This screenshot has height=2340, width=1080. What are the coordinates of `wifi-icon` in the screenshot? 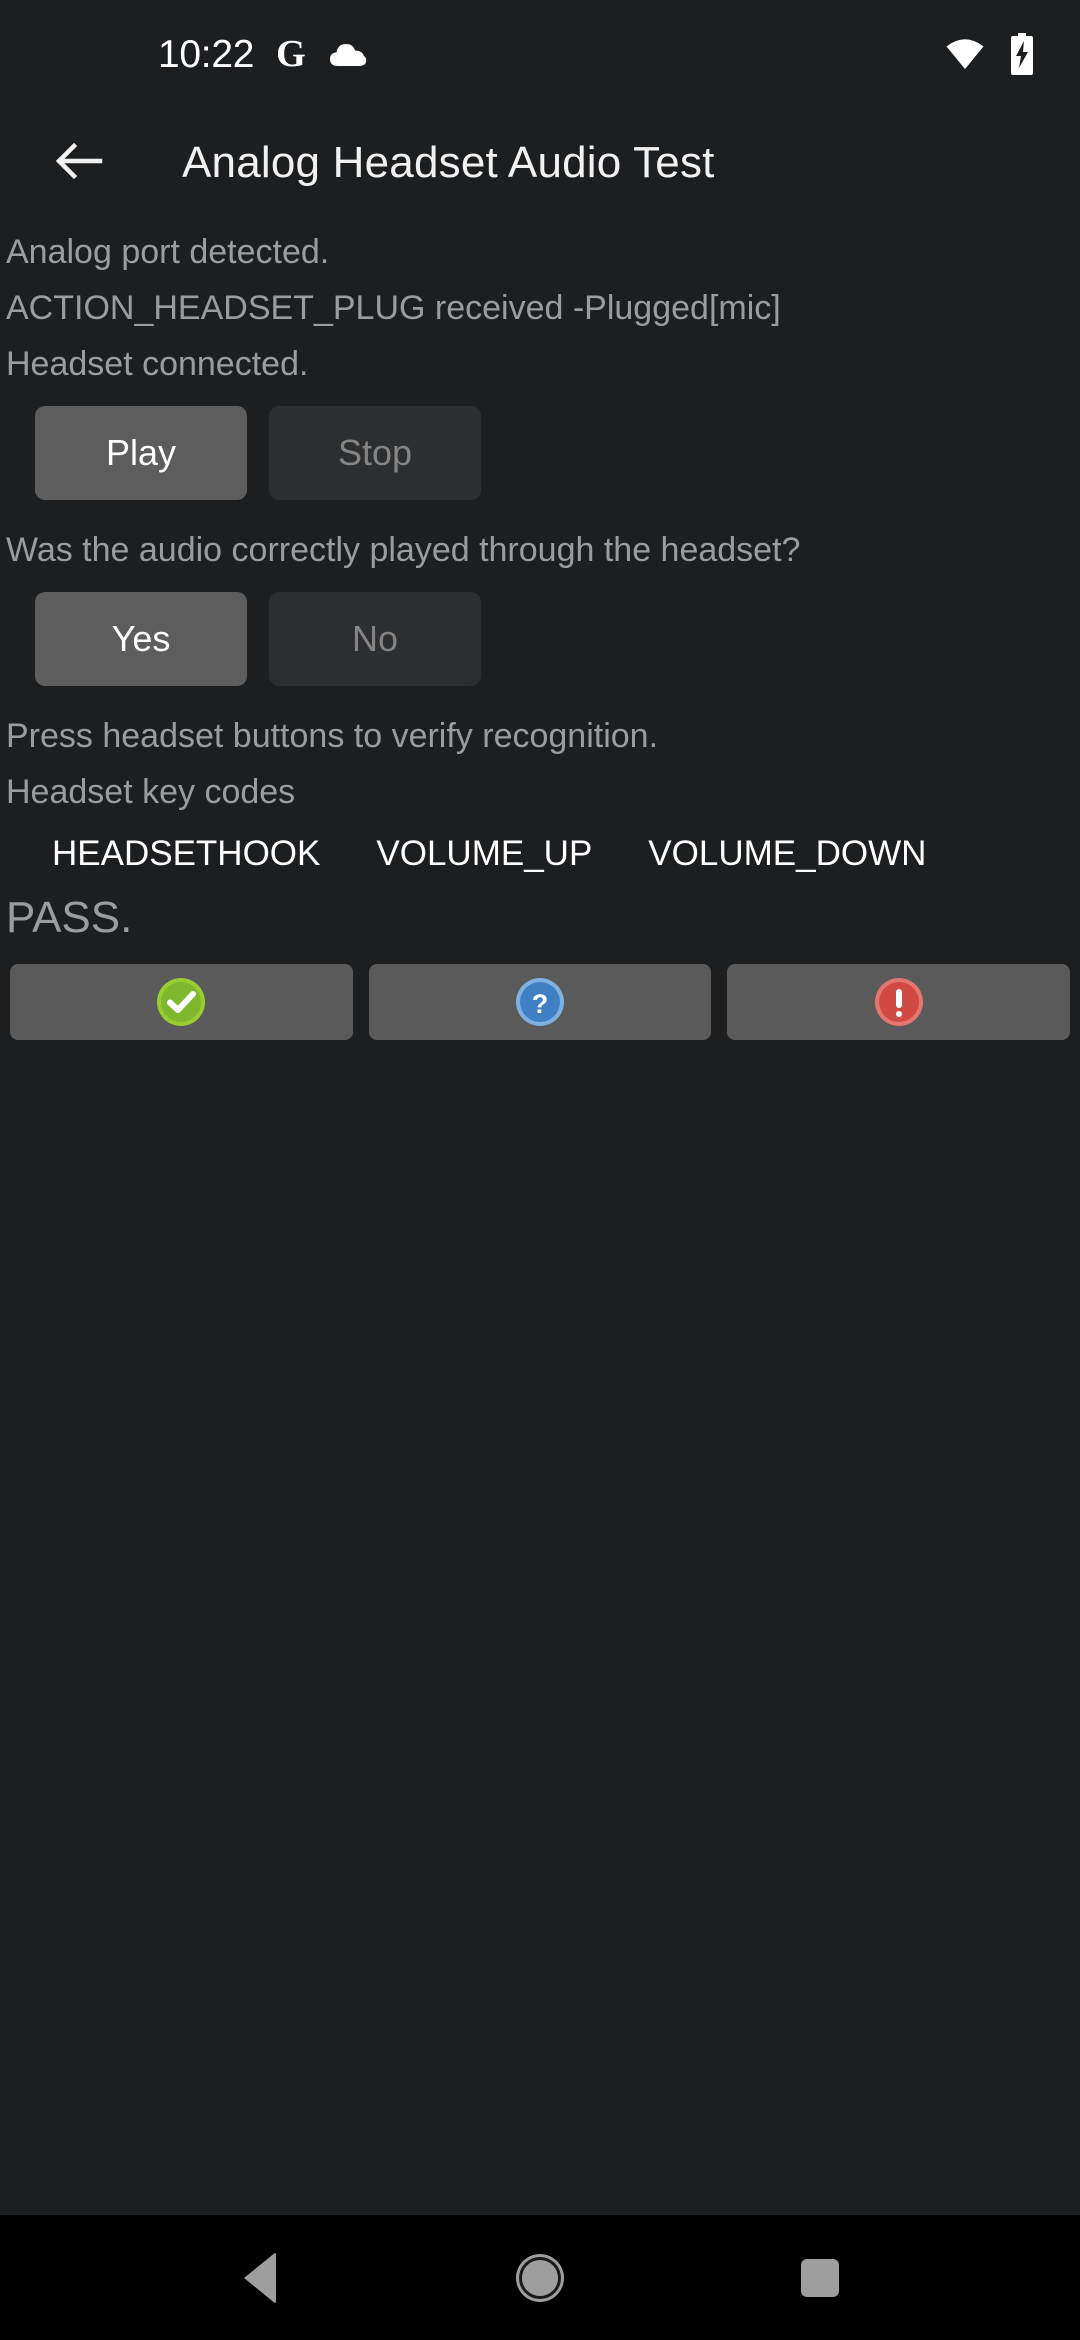 It's located at (965, 54).